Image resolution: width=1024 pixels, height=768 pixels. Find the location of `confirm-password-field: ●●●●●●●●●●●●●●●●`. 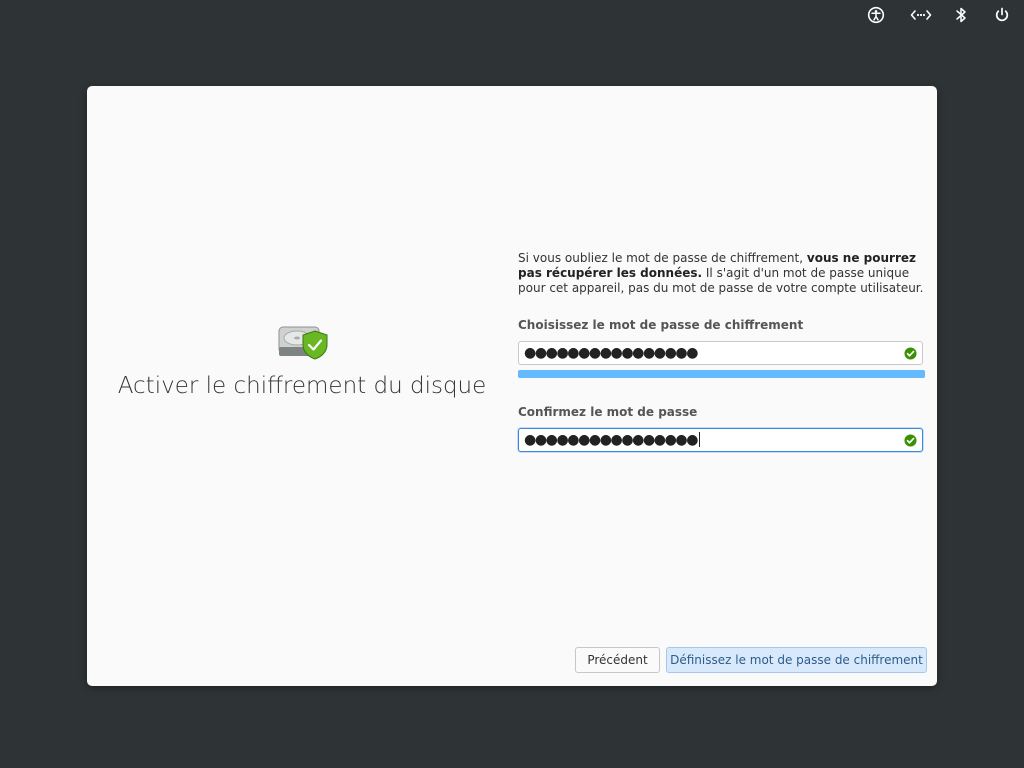

confirm-password-field: ●●●●●●●●●●●●●●●● is located at coordinates (720, 440).